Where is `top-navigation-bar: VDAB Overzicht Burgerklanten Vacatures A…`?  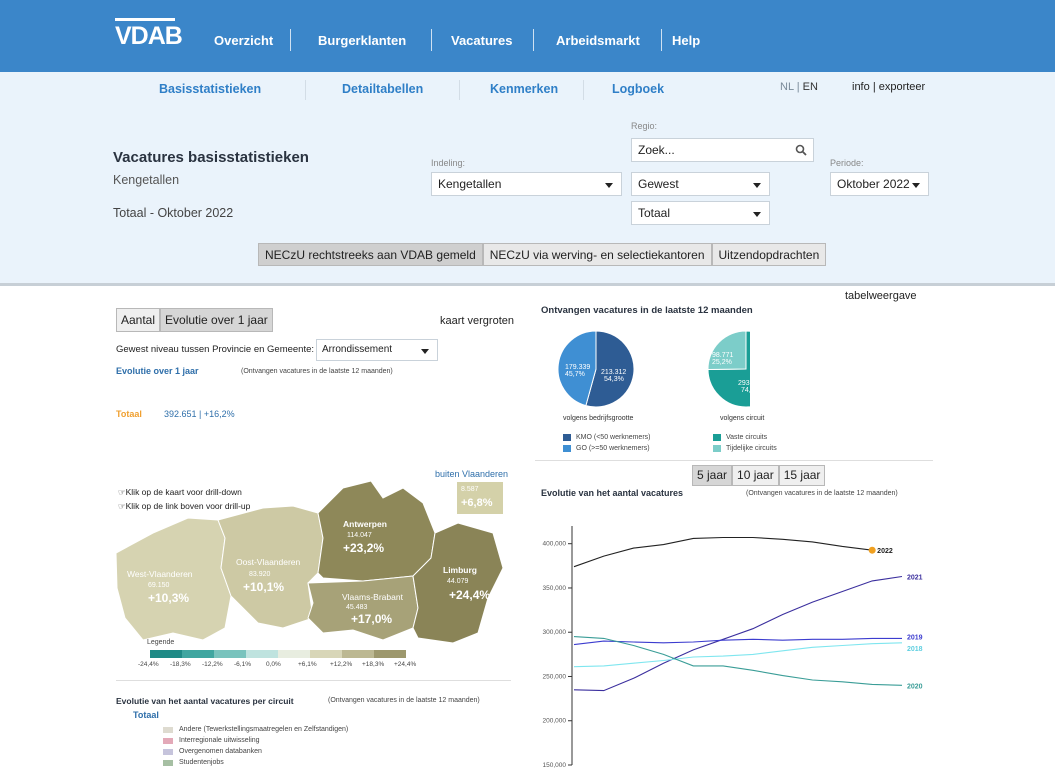 top-navigation-bar: VDAB Overzicht Burgerklanten Vacatures A… is located at coordinates (527, 36).